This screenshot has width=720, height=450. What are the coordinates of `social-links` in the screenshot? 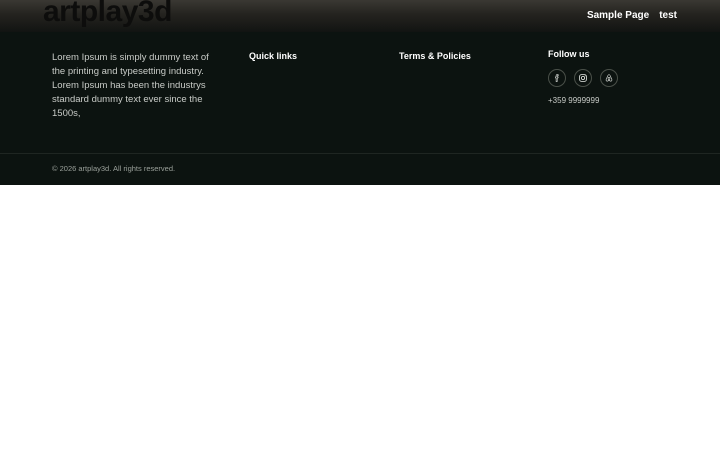 It's located at (583, 78).